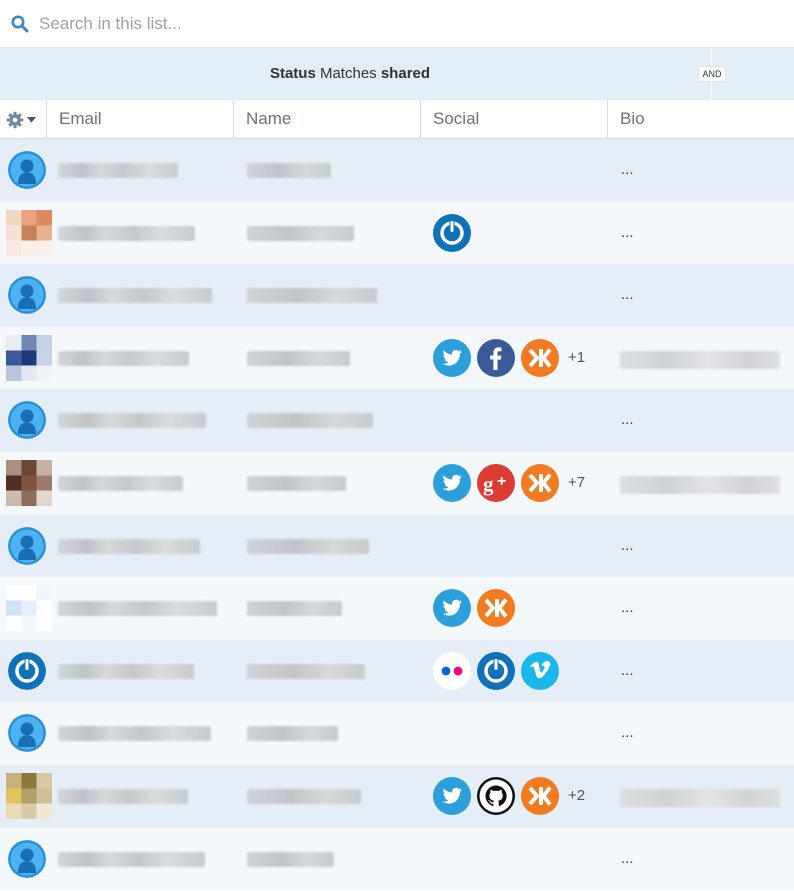  Describe the element at coordinates (496, 795) in the screenshot. I see `github-icon` at that location.